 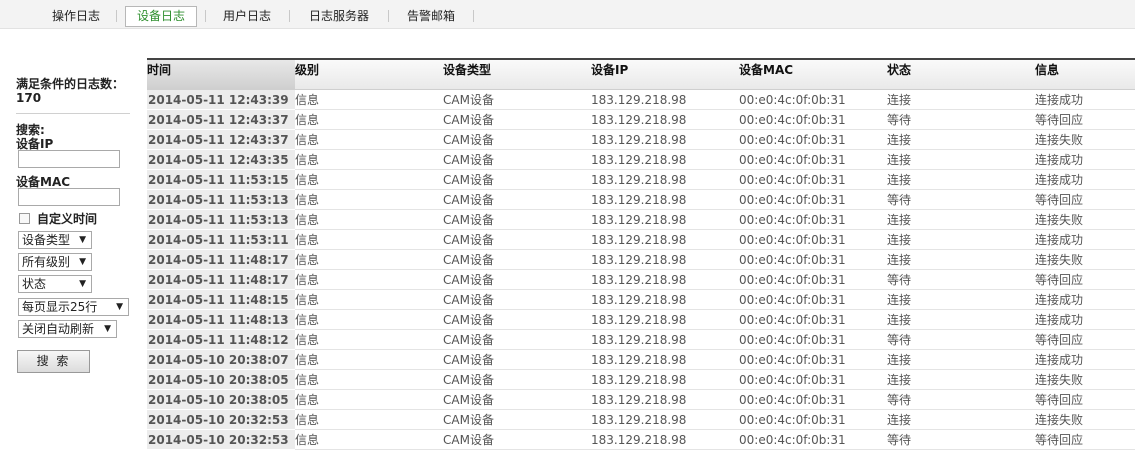 I want to click on cell-time: 2014-05-10 20:38:05, so click(x=221, y=399).